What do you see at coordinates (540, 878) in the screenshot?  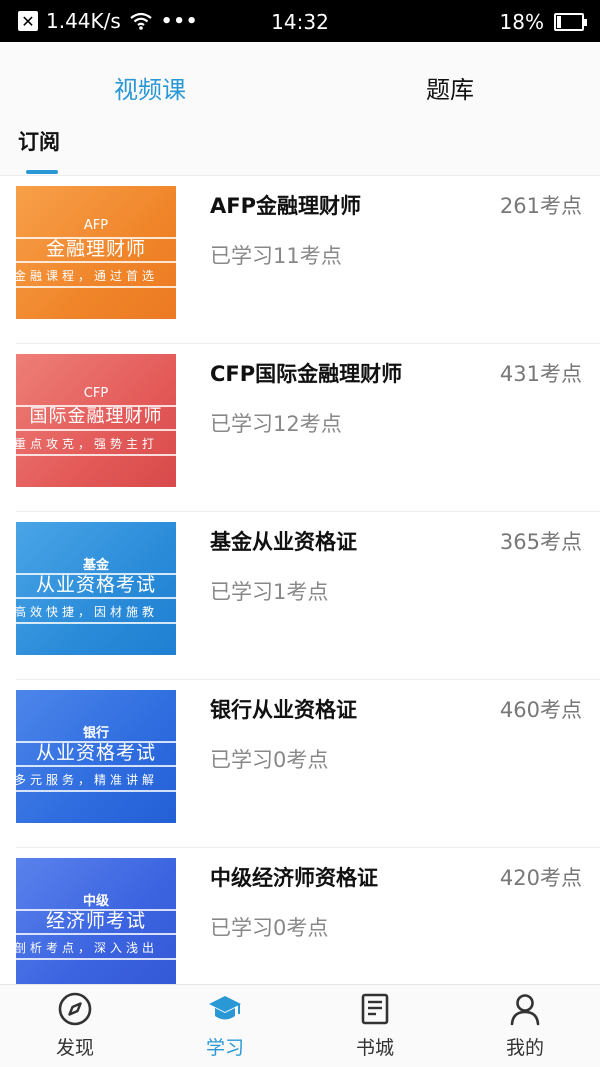 I see `course-point-count: 420考点` at bounding box center [540, 878].